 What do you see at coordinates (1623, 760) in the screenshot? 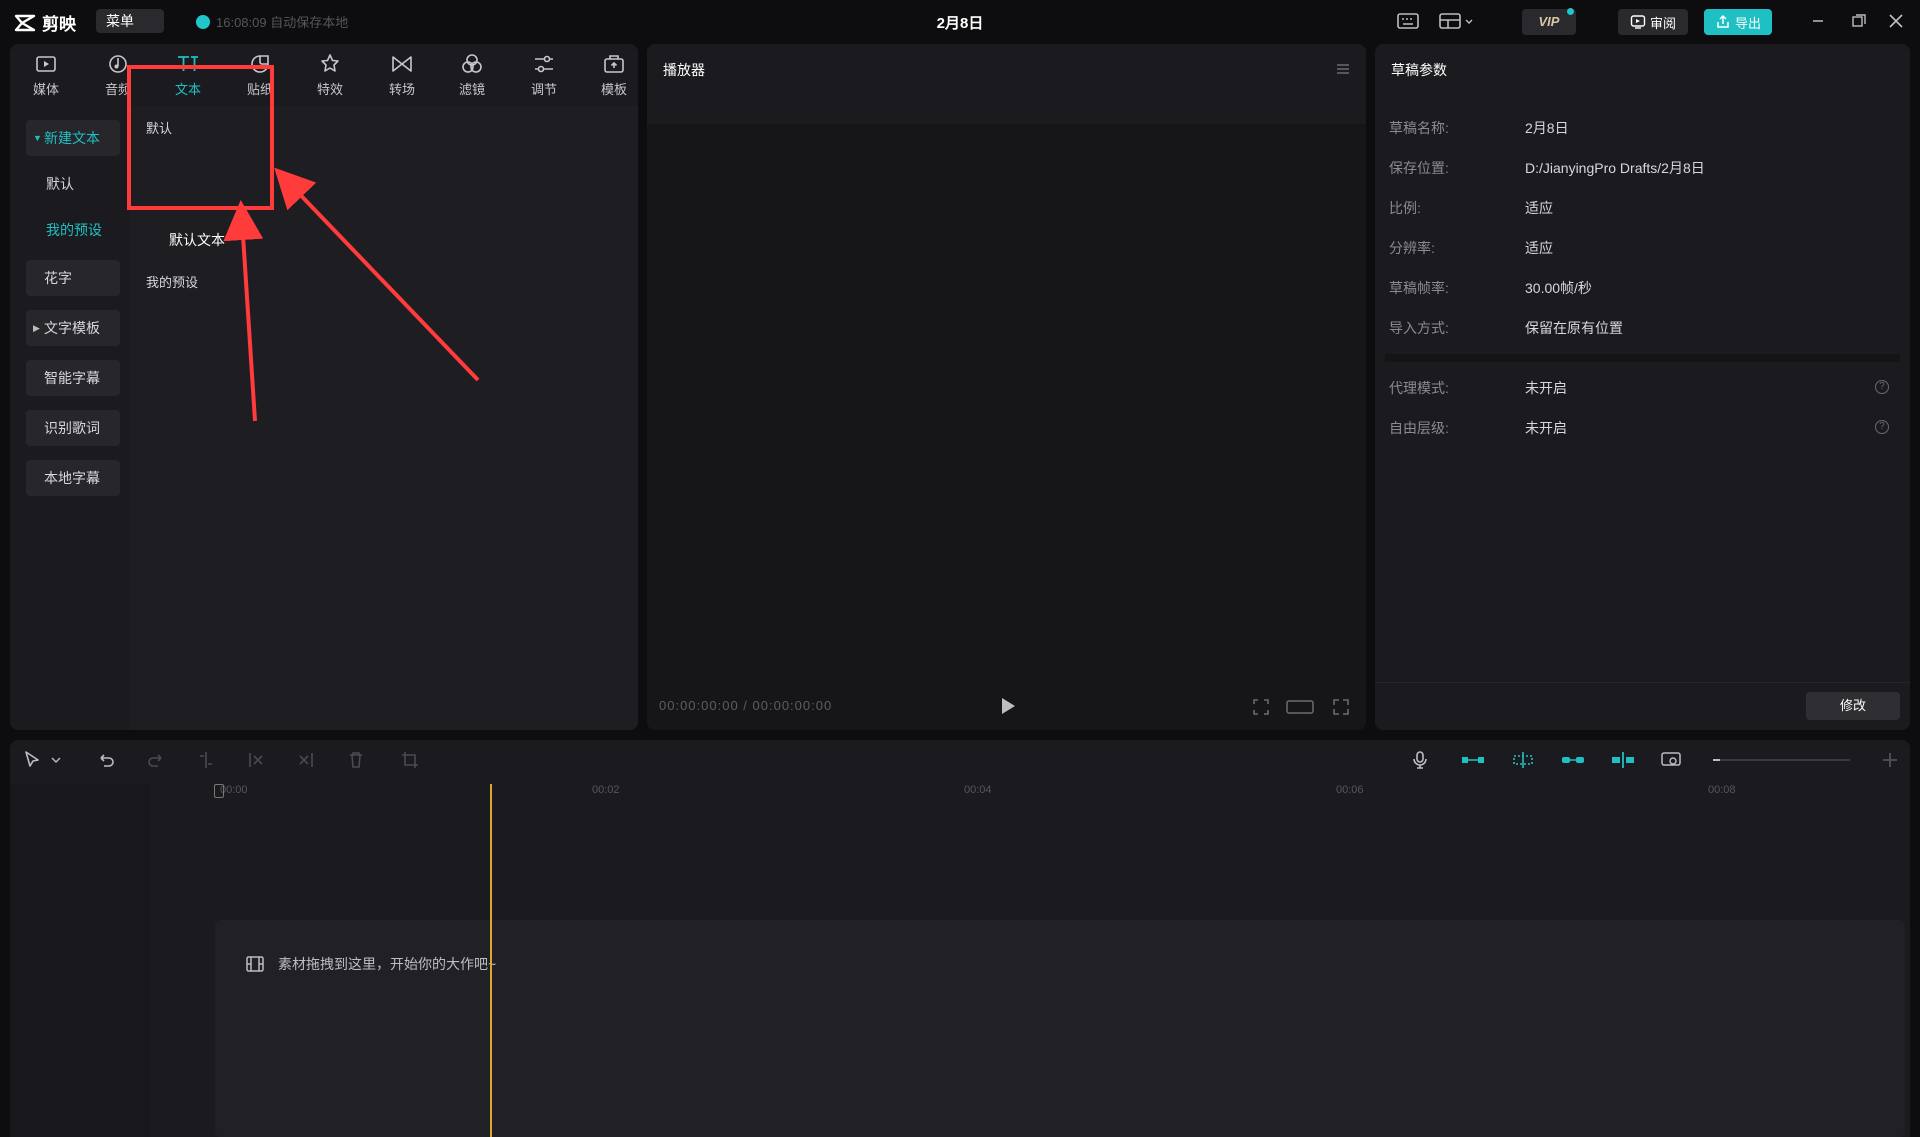
I see `preview-axis-icon` at bounding box center [1623, 760].